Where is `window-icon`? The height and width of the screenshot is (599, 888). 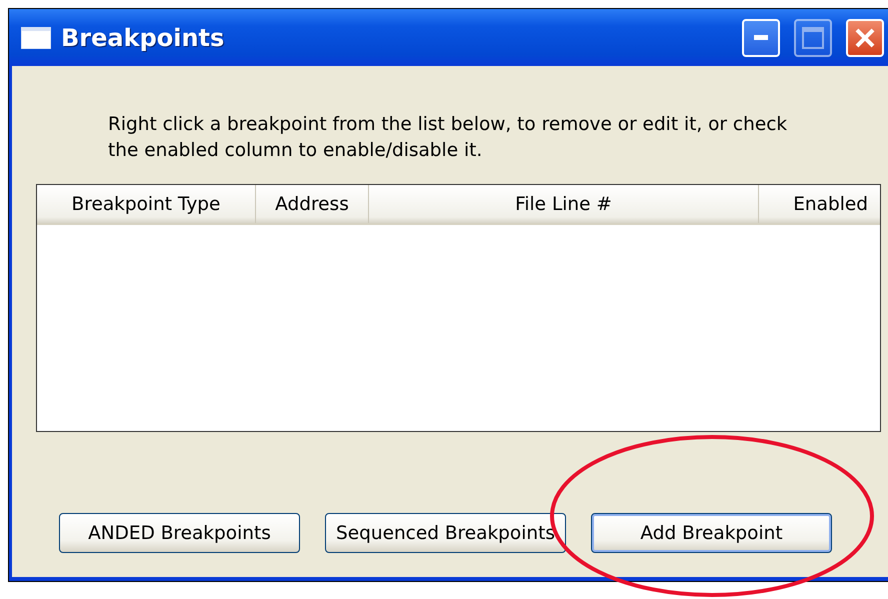 window-icon is located at coordinates (36, 37).